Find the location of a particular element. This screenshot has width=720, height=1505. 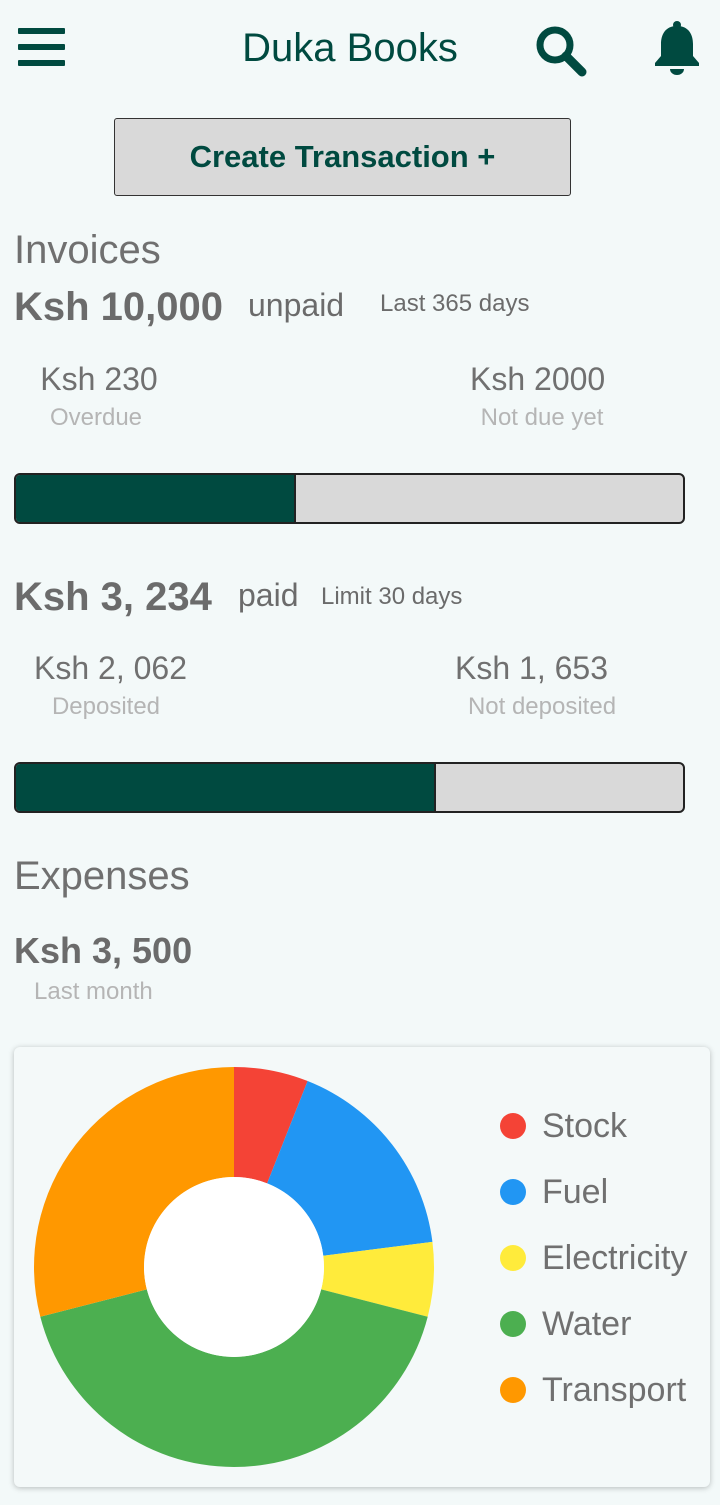

legend-item-electricity: Electricity is located at coordinates (593, 1258).